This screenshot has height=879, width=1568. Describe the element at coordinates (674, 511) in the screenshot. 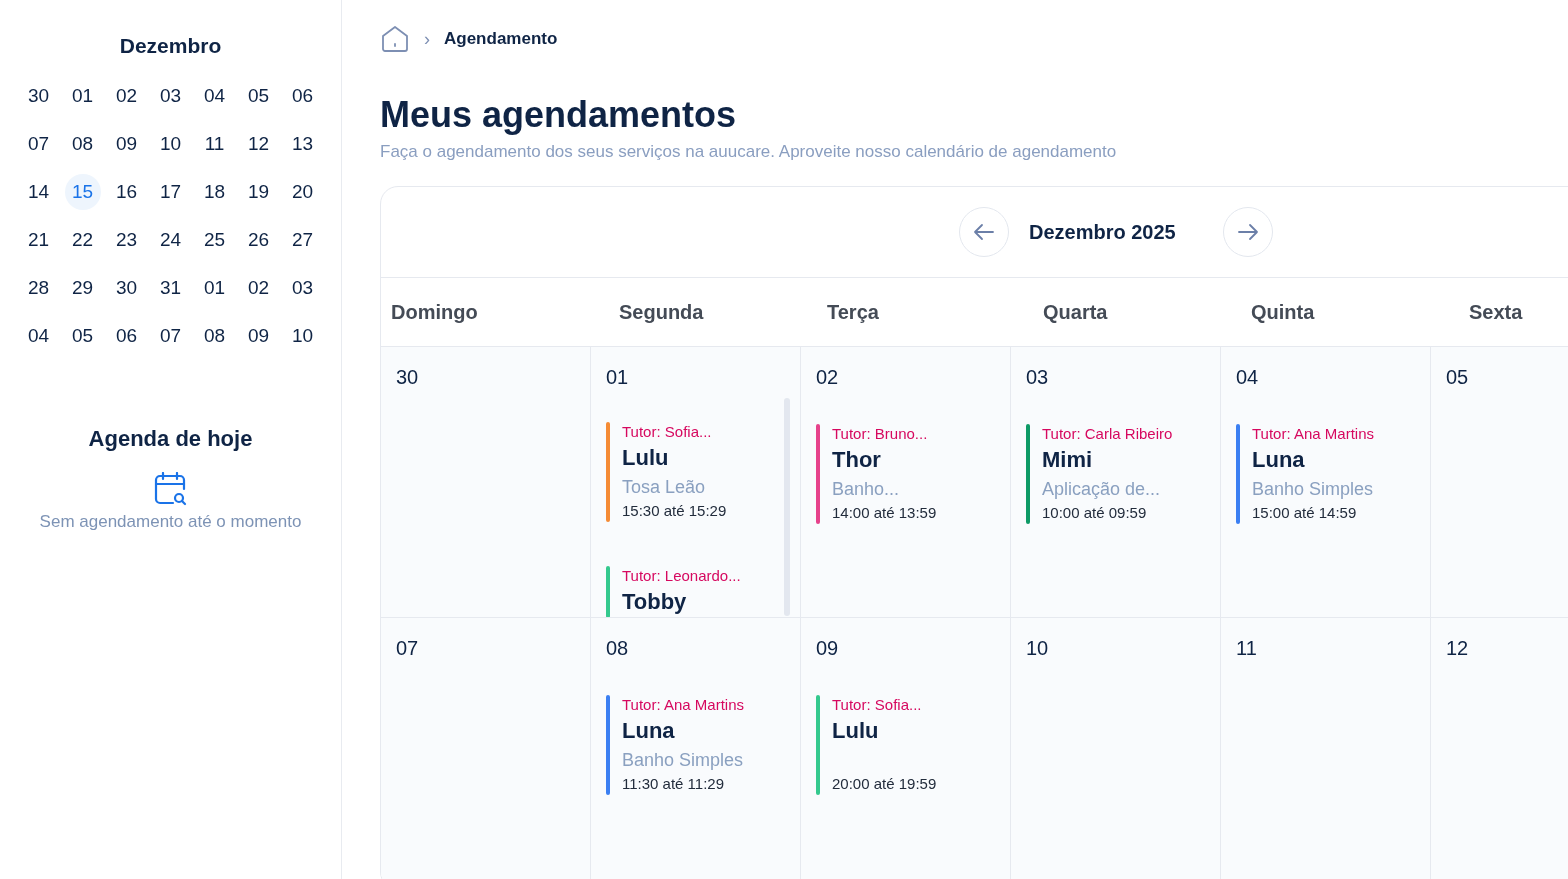

I see `time-range: 15:30 até 15:29` at that location.